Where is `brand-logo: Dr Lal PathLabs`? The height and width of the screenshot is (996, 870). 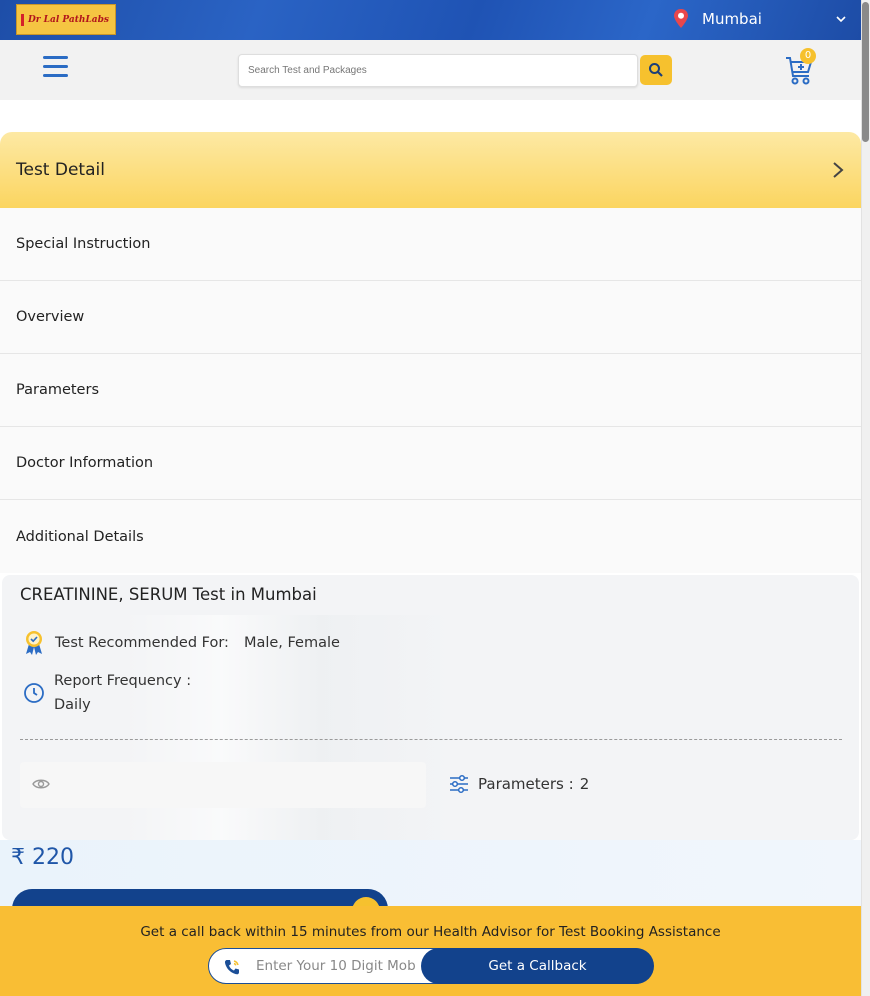 brand-logo: Dr Lal PathLabs is located at coordinates (66, 19).